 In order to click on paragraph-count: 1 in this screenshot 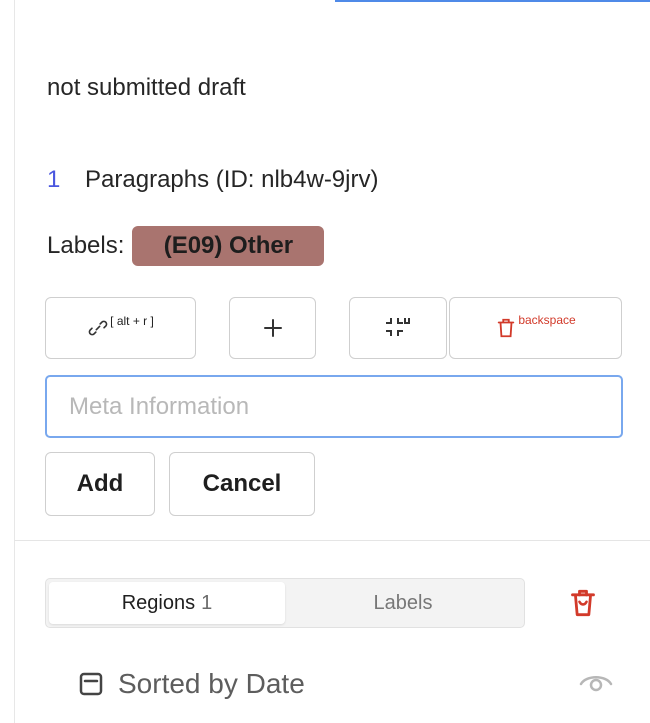, I will do `click(54, 179)`.